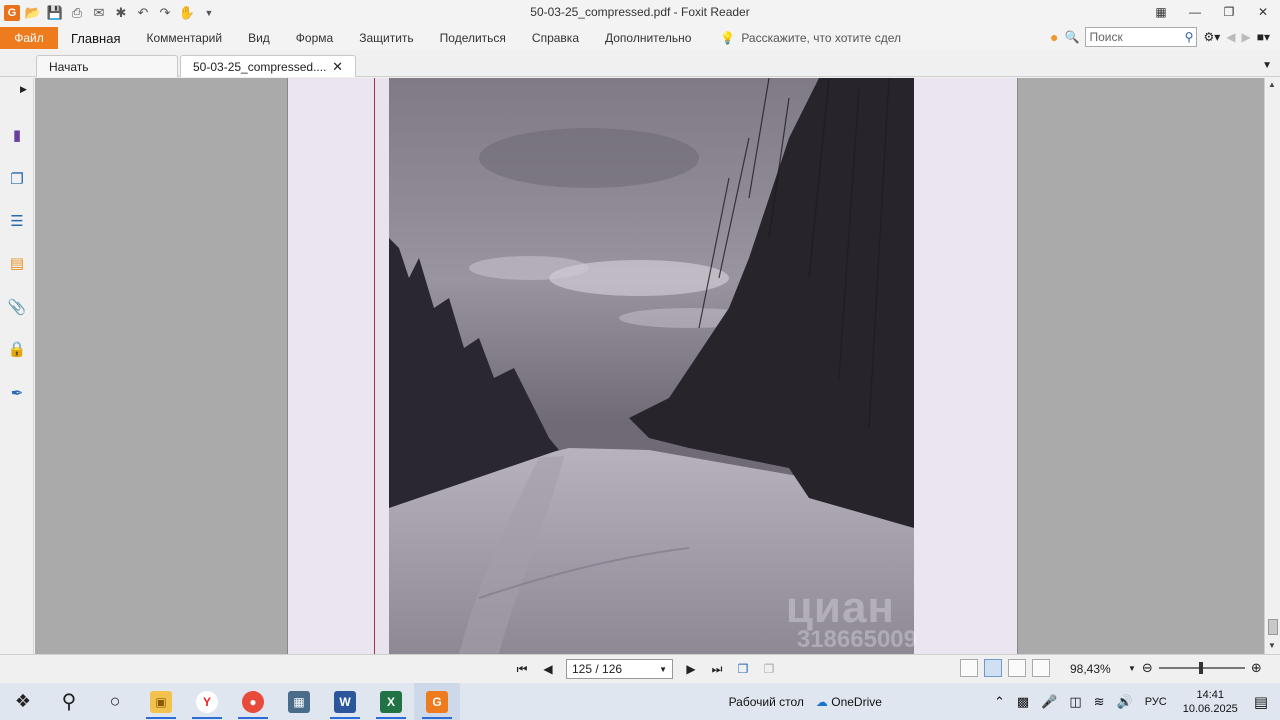 The image size is (1280, 720). I want to click on chevron-down-icon: ▼, so click(663, 669).